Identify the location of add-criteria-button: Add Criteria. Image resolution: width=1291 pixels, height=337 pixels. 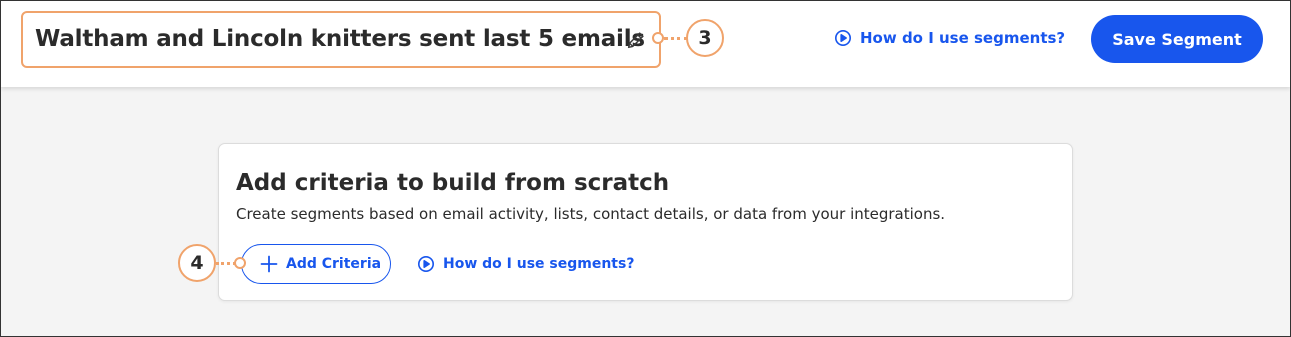
(316, 264).